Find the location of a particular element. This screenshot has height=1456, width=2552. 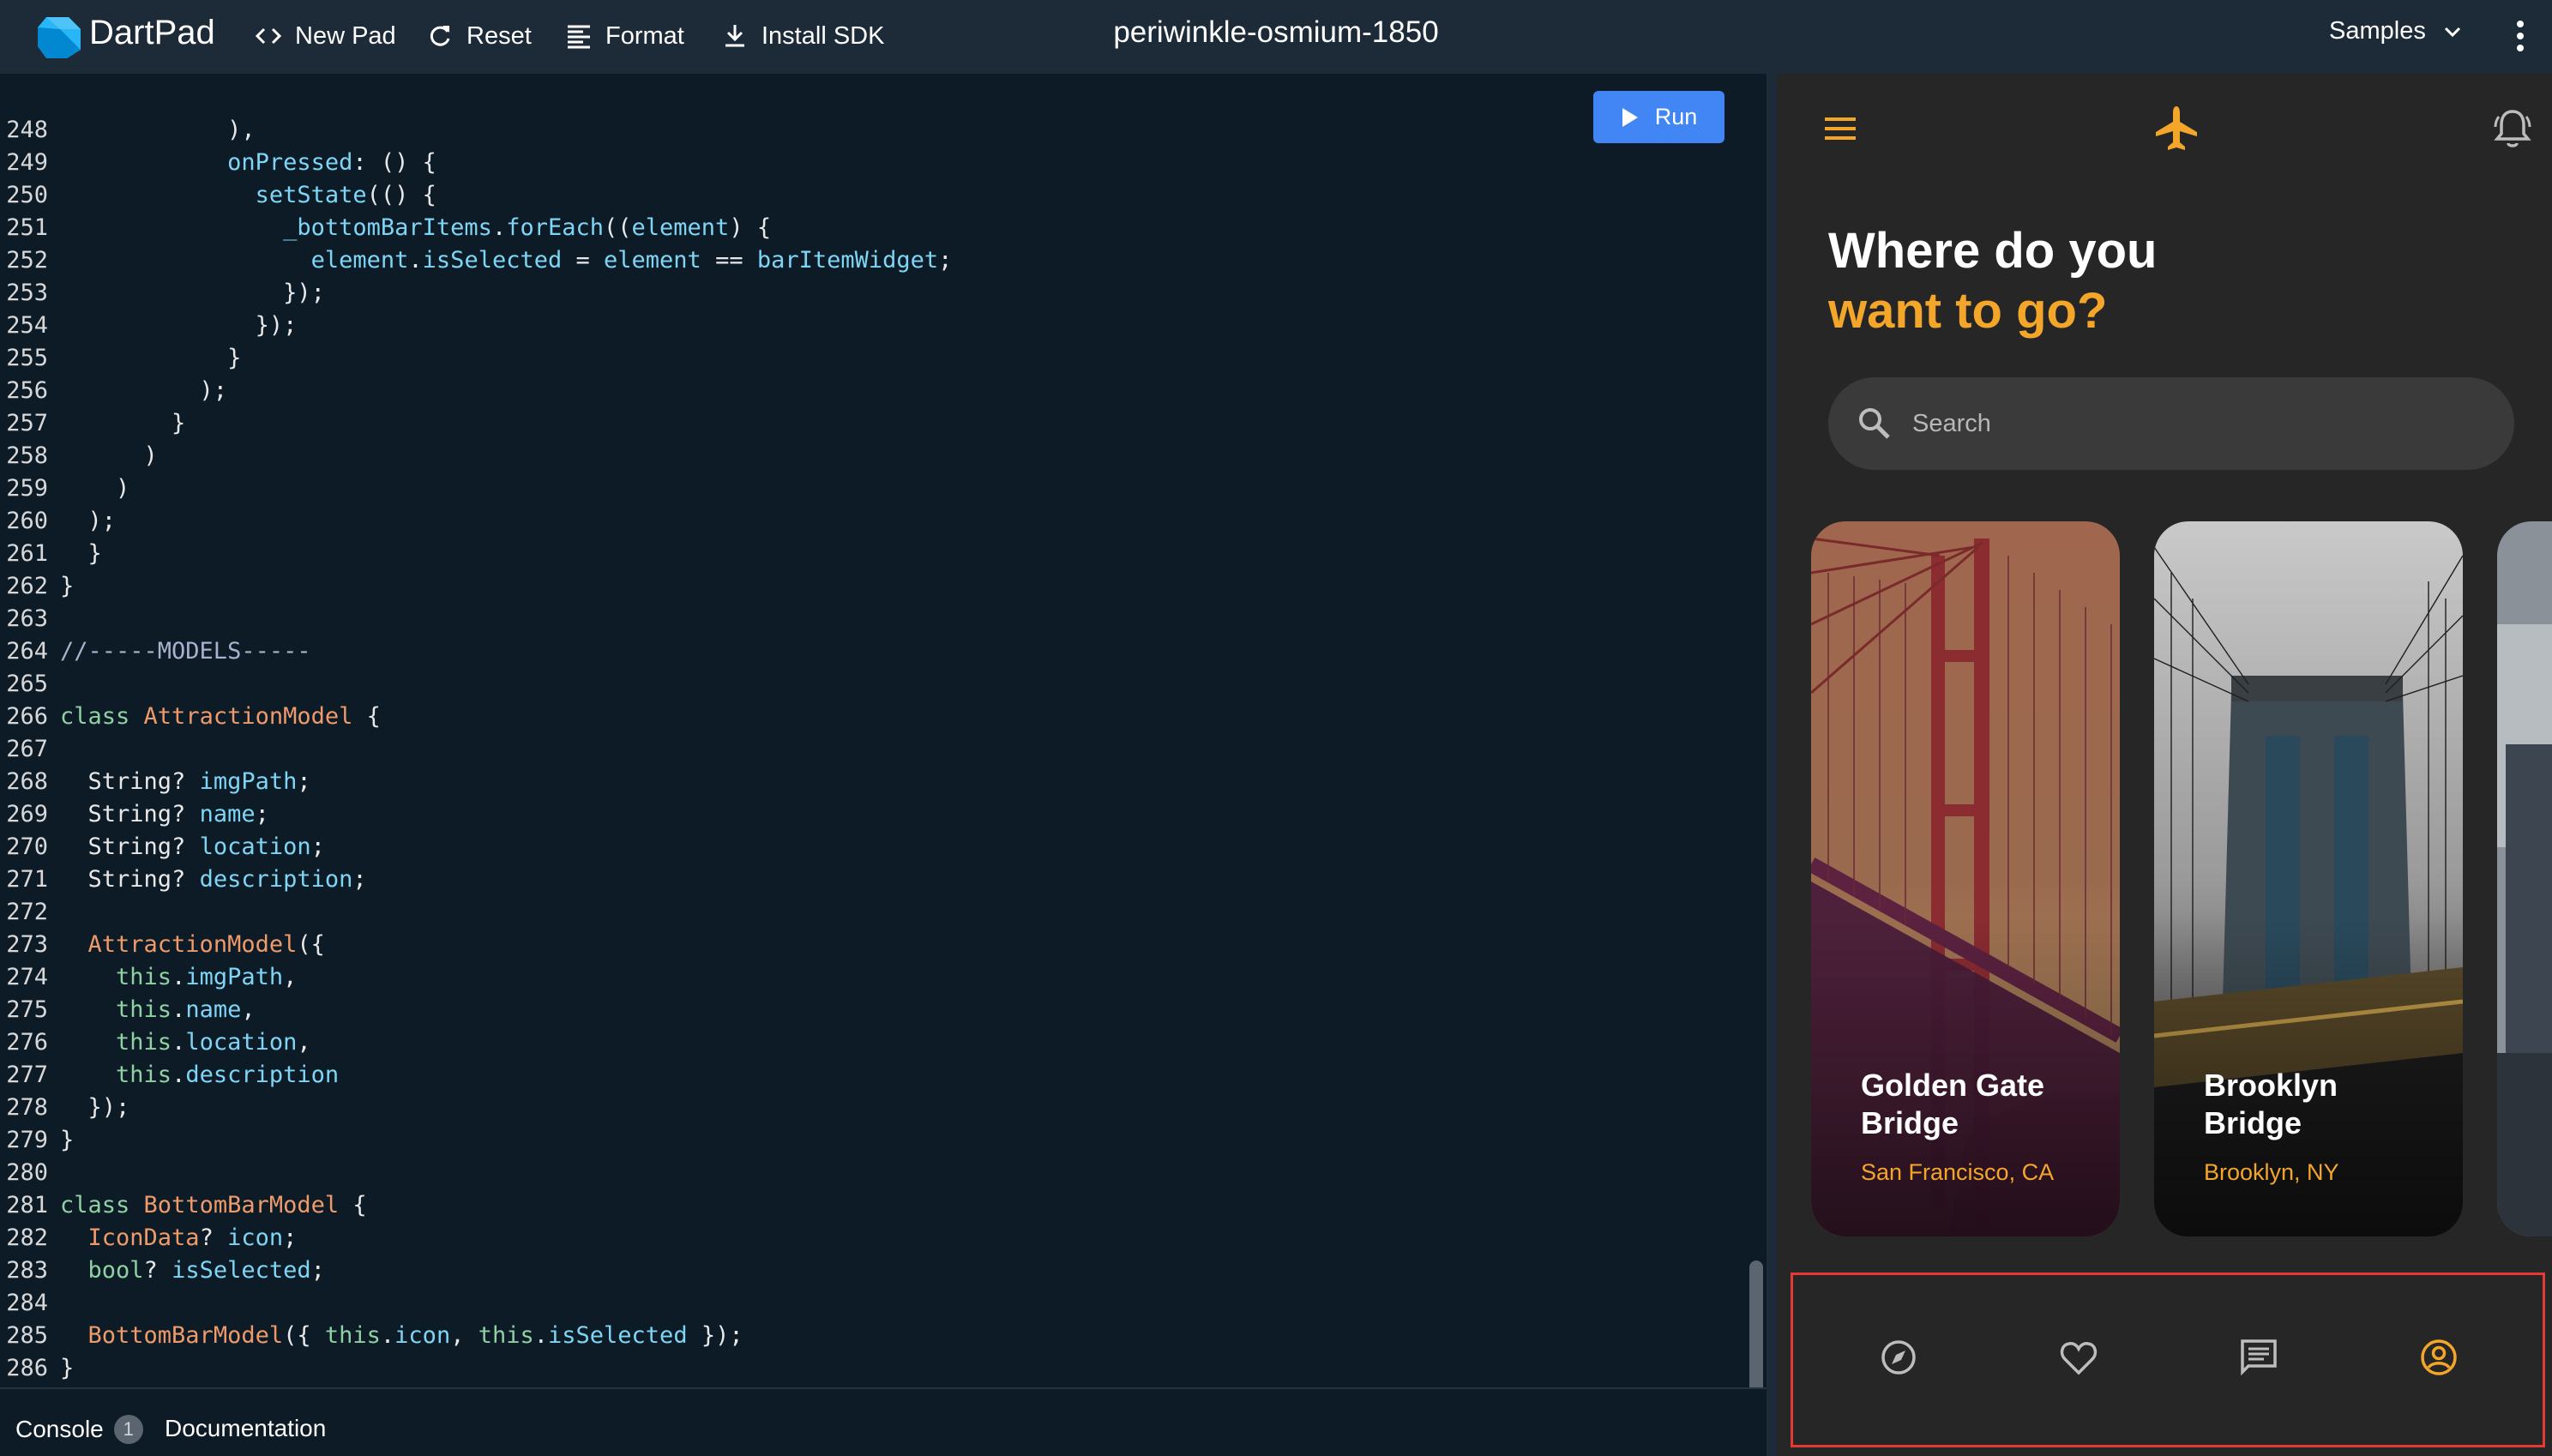

code-line: 284 is located at coordinates (30, 1303).